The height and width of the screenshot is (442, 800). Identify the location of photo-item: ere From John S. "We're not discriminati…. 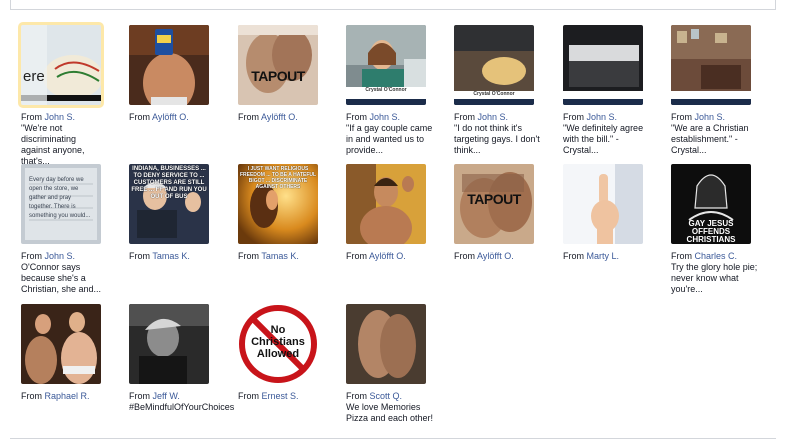
(71, 94).